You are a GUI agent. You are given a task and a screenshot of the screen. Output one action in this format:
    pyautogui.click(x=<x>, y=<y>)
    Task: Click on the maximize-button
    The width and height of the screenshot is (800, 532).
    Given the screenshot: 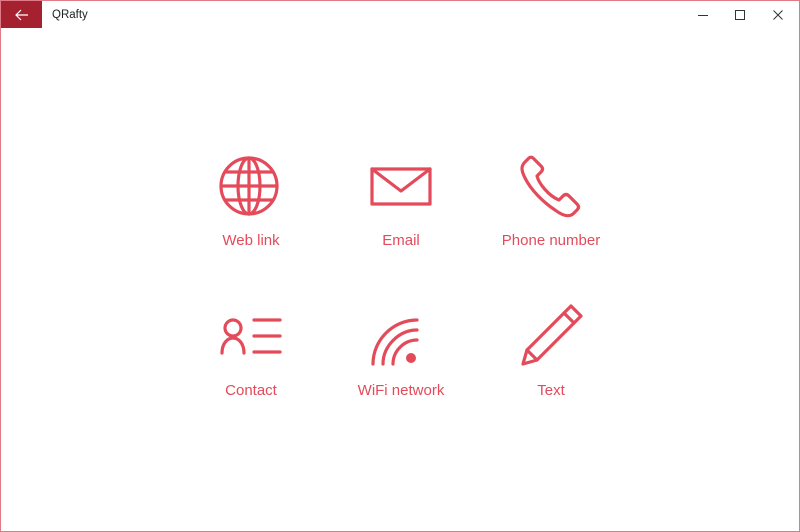 What is the action you would take?
    pyautogui.click(x=740, y=15)
    